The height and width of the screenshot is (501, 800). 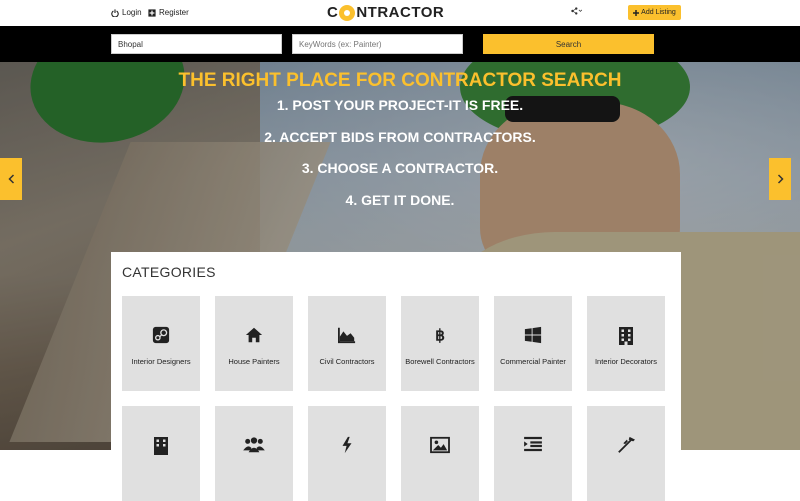 I want to click on slider-next-button, so click(x=780, y=179).